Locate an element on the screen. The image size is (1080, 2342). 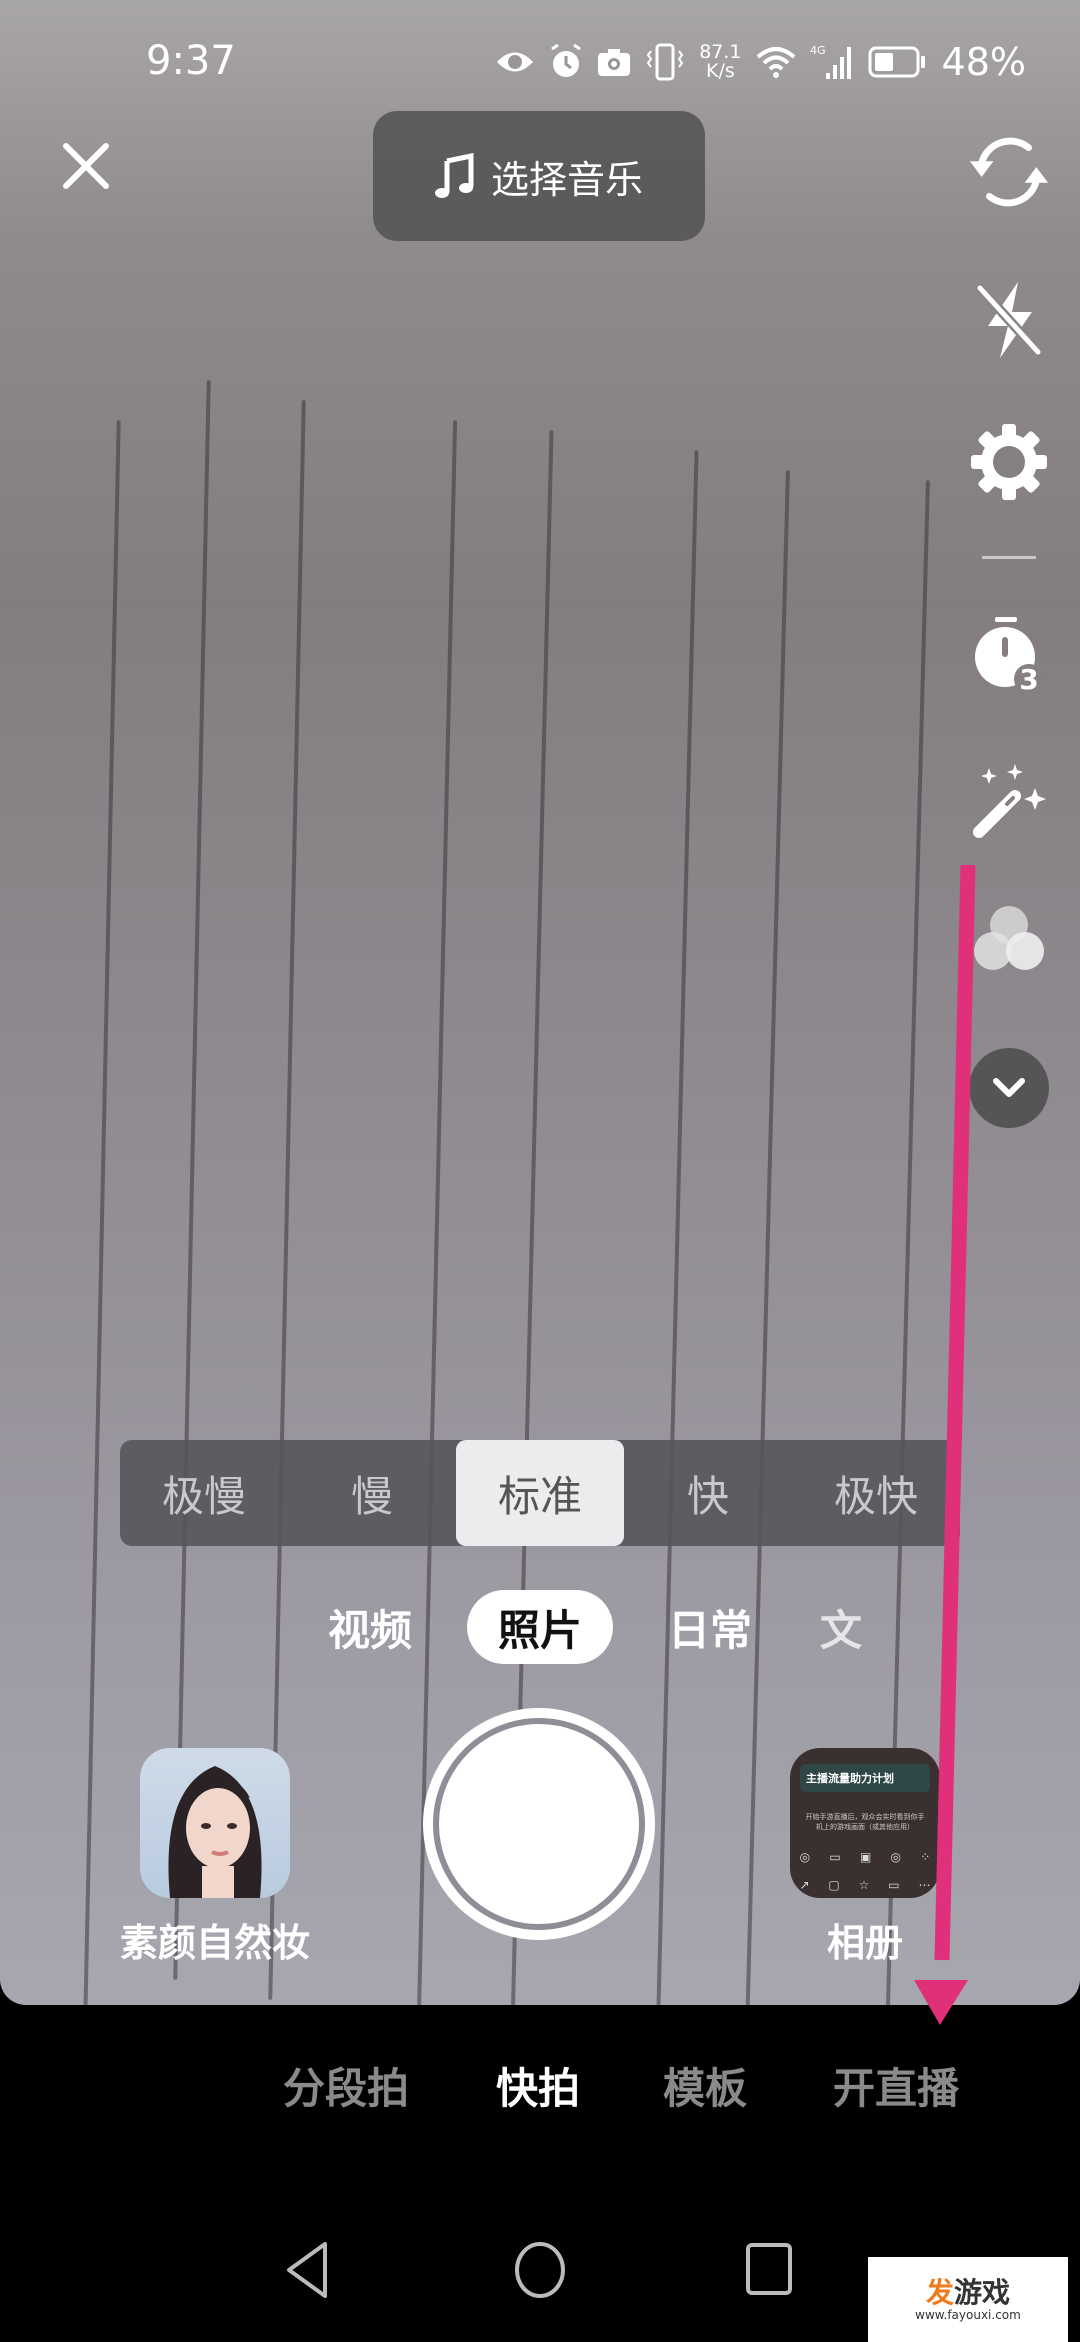
filter-circles-icon is located at coordinates (1009, 938).